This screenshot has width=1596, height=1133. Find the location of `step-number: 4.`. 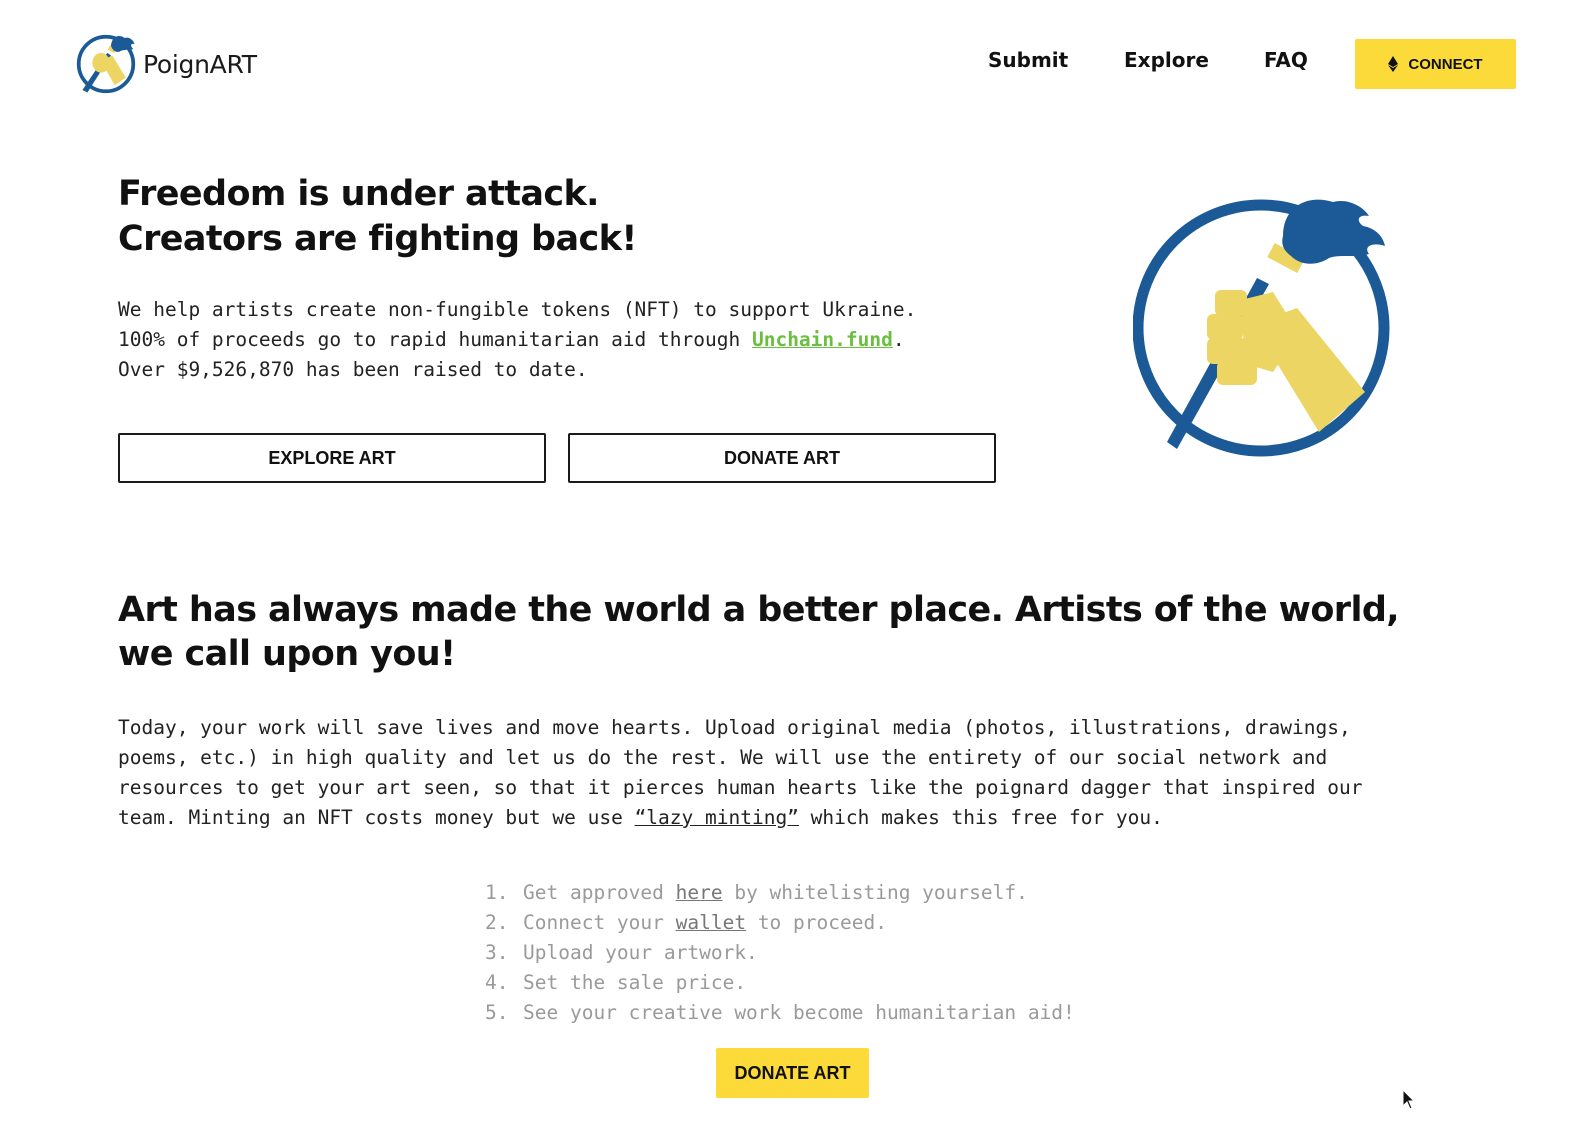

step-number: 4. is located at coordinates (497, 982).